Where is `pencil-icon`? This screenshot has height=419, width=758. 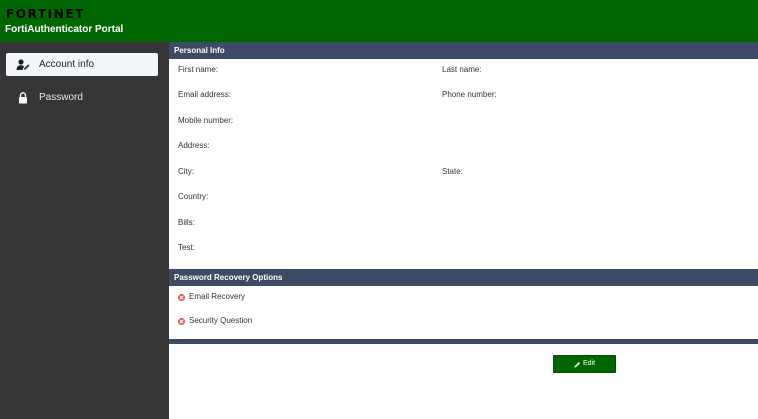 pencil-icon is located at coordinates (577, 364).